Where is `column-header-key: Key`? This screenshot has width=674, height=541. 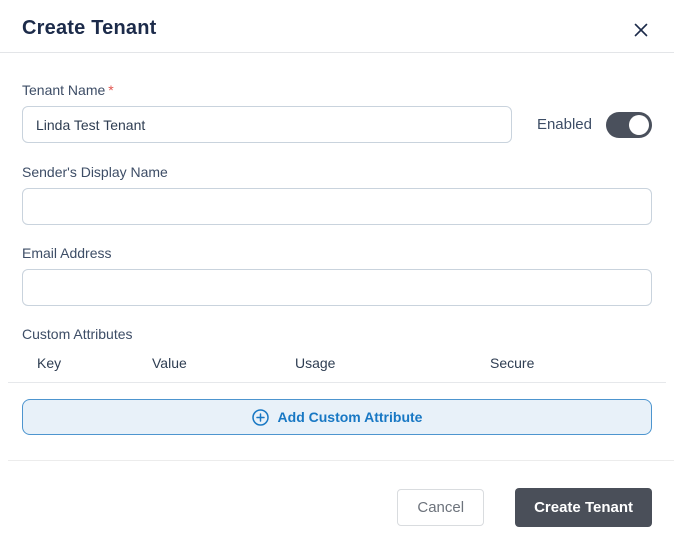 column-header-key: Key is located at coordinates (49, 363).